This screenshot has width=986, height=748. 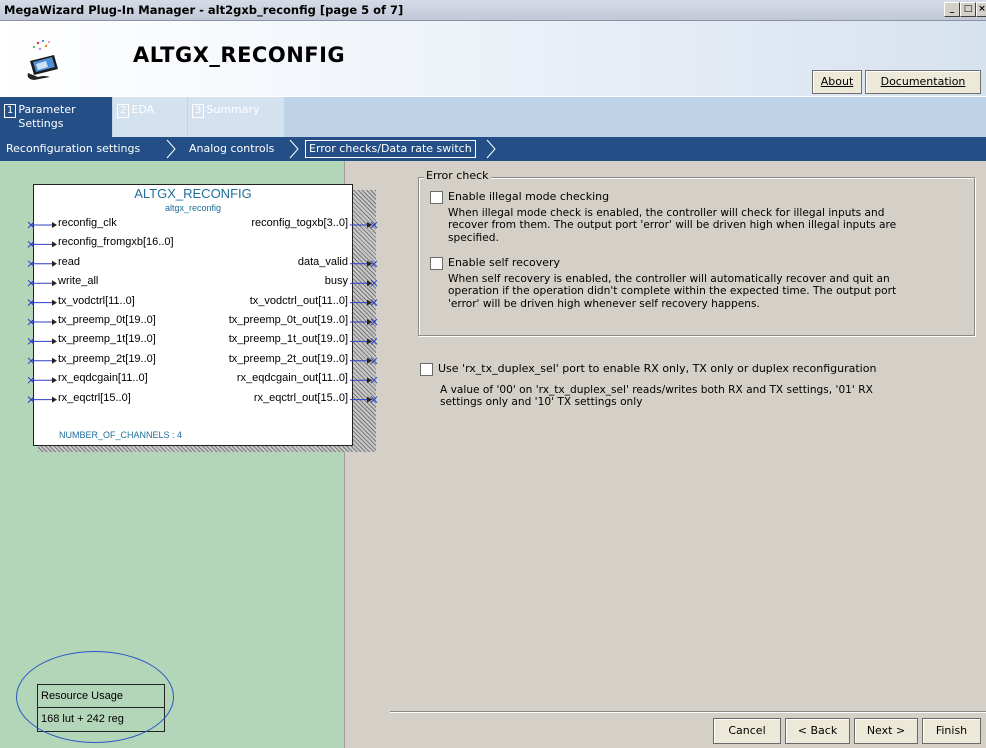 I want to click on self-recovery-checkbox, so click(x=436, y=263).